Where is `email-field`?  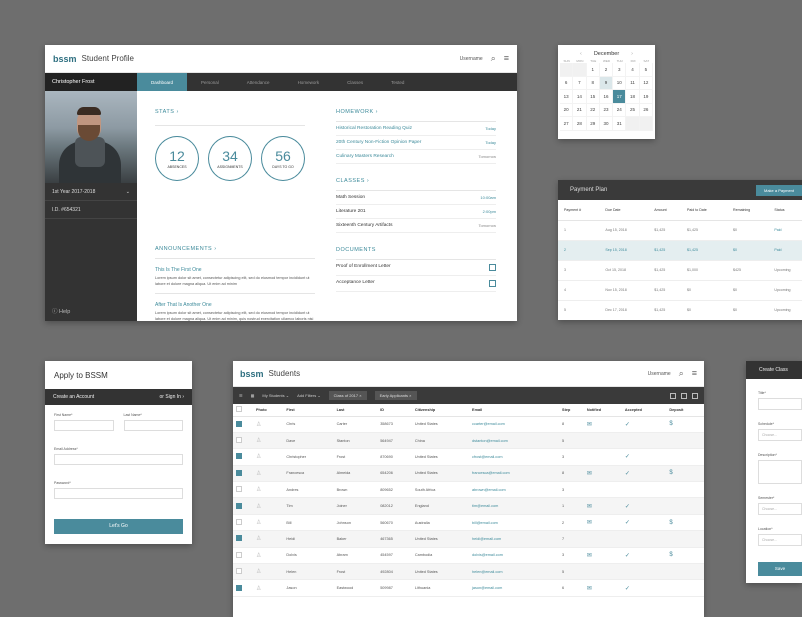
email-field is located at coordinates (118, 459).